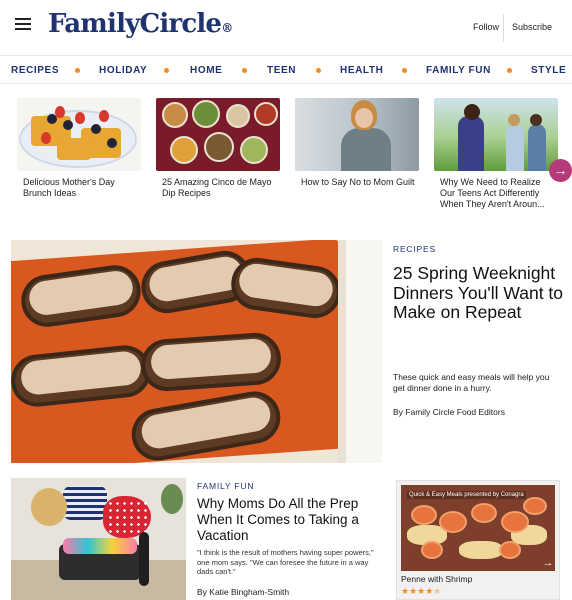  What do you see at coordinates (23, 25) in the screenshot?
I see `menu-icon` at bounding box center [23, 25].